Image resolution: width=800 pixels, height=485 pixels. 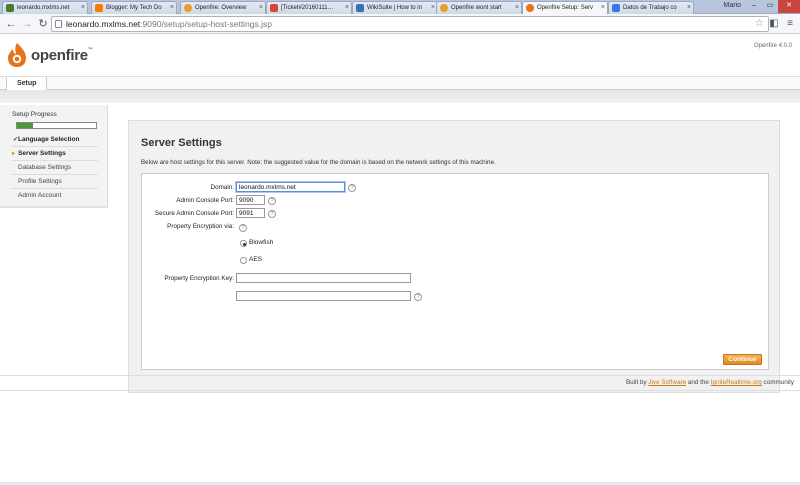 I want to click on step-label: Database Settings, so click(x=45, y=167).